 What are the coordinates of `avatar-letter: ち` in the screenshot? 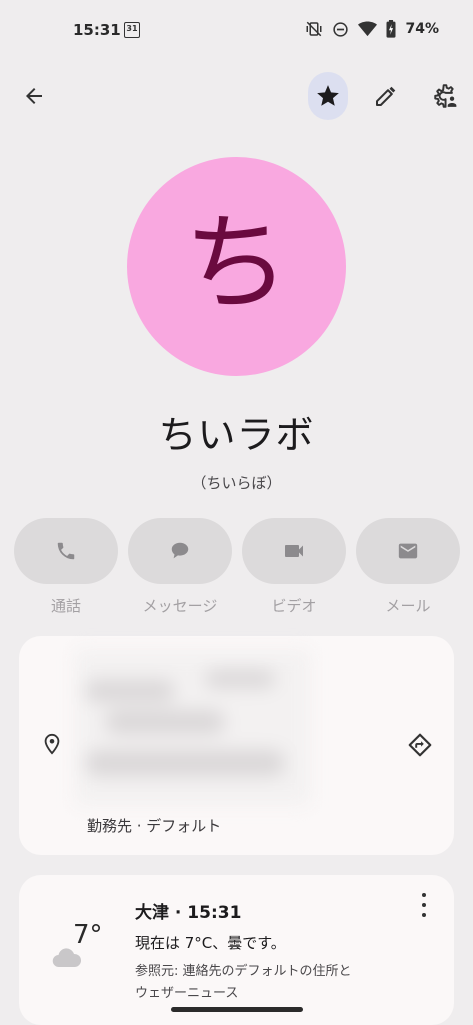 It's located at (236, 263).